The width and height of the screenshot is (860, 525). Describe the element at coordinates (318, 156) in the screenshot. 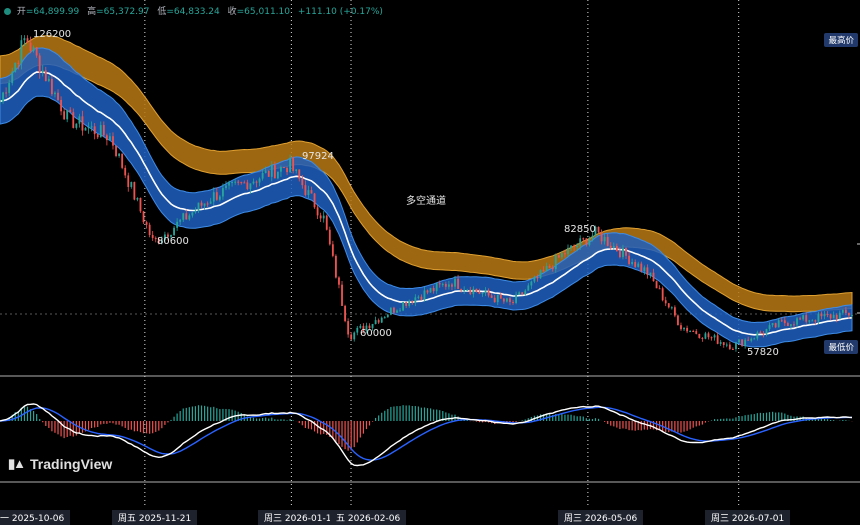

I see `annotation-97924: 97924` at that location.